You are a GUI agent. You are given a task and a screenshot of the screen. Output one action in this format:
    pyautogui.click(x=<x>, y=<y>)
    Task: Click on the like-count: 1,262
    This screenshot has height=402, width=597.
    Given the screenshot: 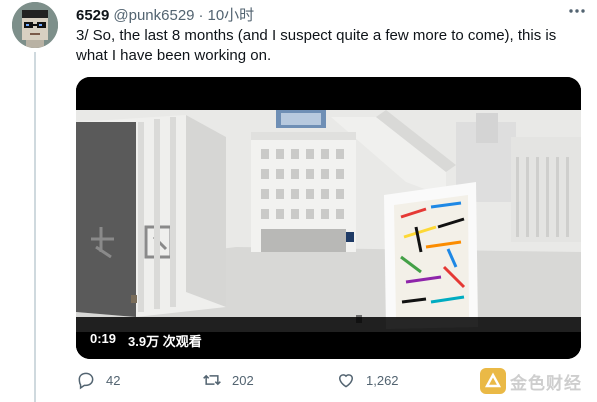 What is the action you would take?
    pyautogui.click(x=382, y=380)
    